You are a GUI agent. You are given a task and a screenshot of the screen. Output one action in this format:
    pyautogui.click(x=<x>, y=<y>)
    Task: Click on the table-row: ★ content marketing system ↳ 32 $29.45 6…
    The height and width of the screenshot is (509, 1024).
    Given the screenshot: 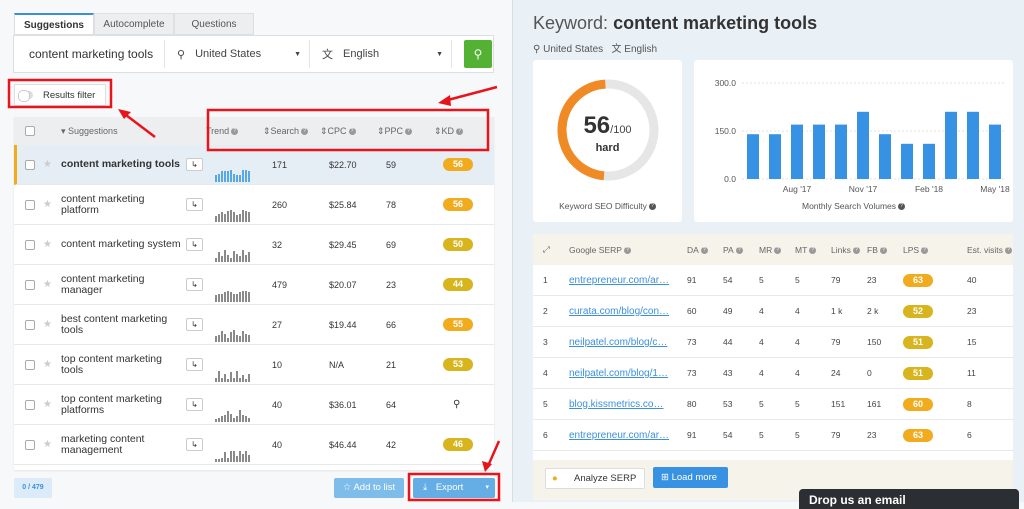 What is the action you would take?
    pyautogui.click(x=254, y=245)
    